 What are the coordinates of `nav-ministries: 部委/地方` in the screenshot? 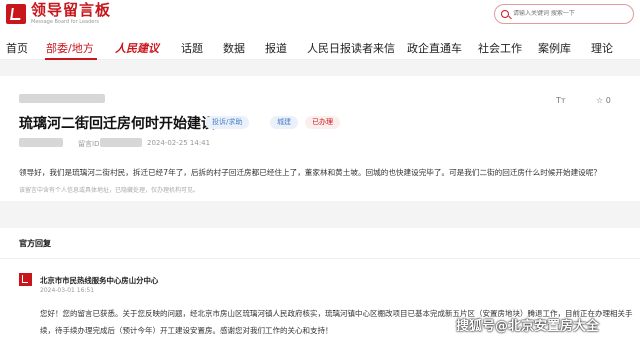 It's located at (70, 48).